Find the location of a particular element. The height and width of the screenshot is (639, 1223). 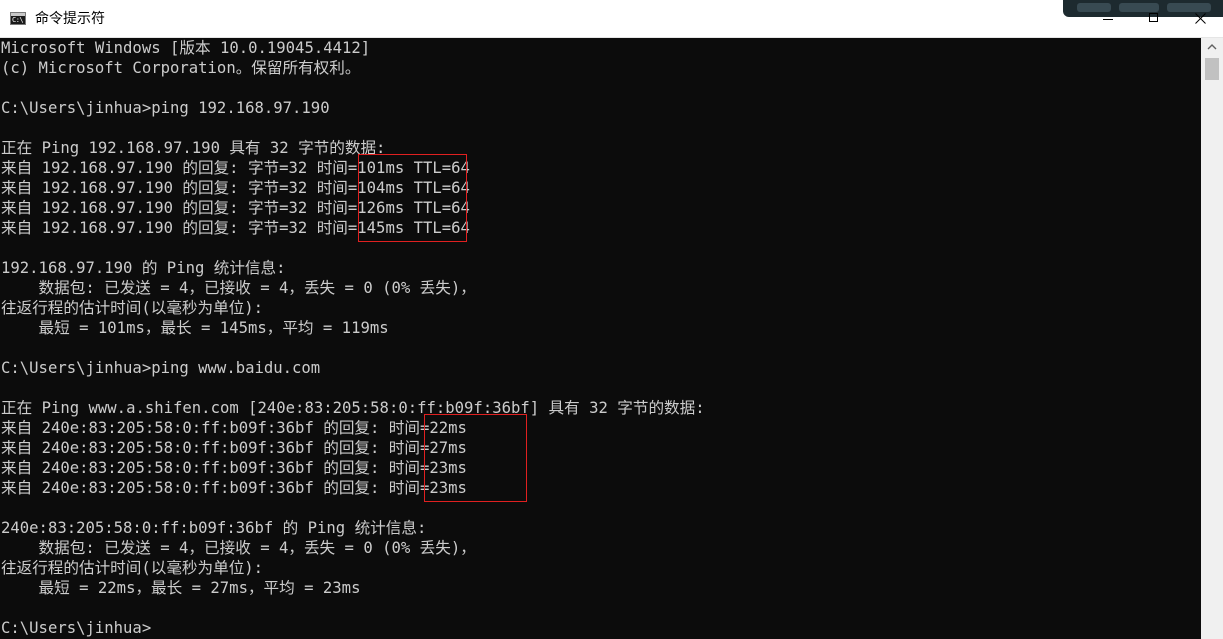

console-line: 192.168.97.190 的 Ping 统计信息: is located at coordinates (143, 268).